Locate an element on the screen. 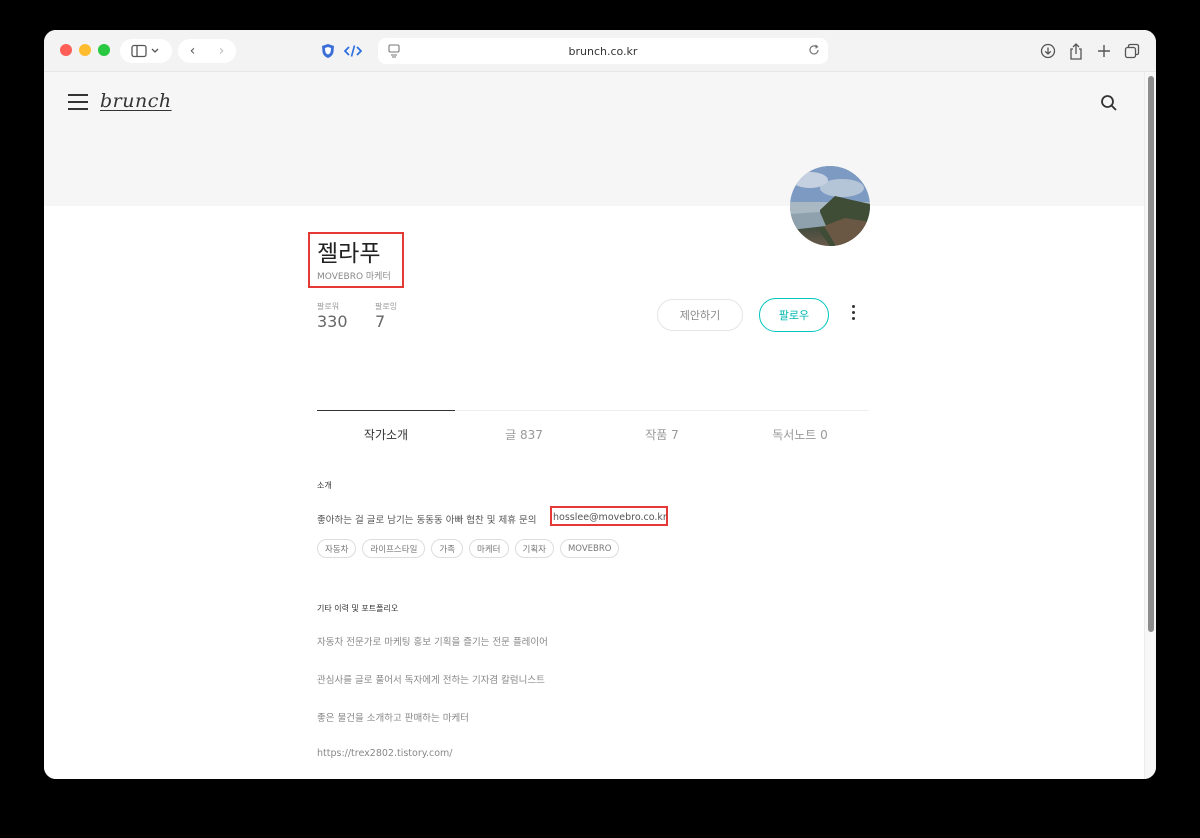  career-section-title: 기타 이력 및 포트폴리오 is located at coordinates (358, 608).